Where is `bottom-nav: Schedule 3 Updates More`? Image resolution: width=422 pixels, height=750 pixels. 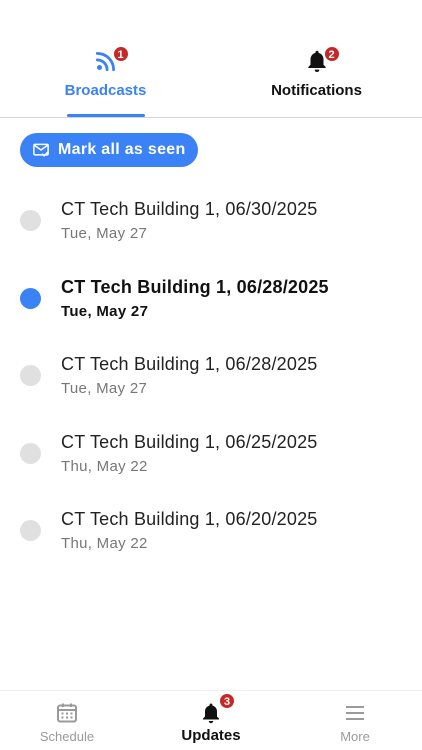
bottom-nav: Schedule 3 Updates More is located at coordinates (211, 720).